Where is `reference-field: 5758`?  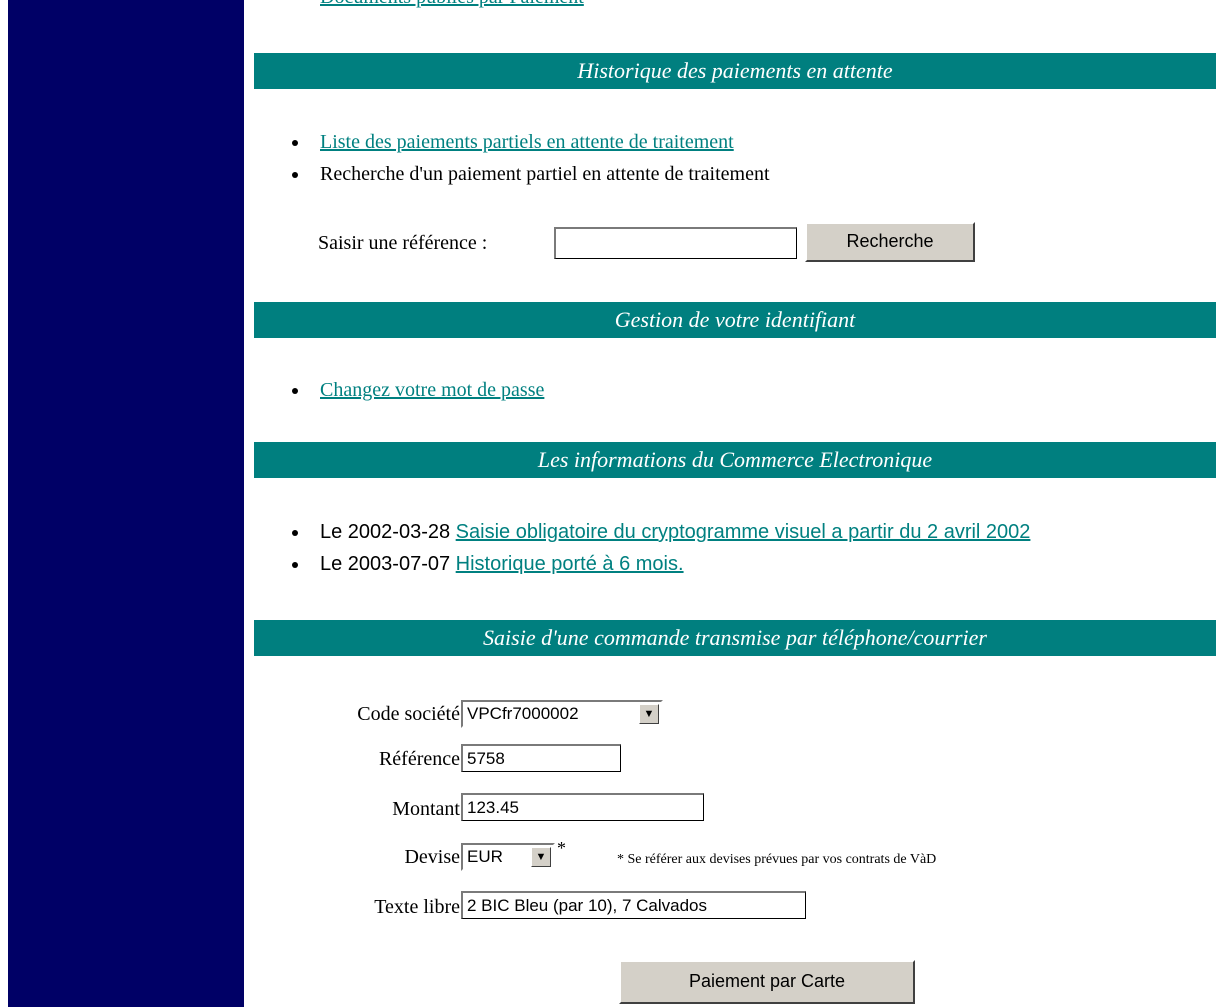 reference-field: 5758 is located at coordinates (541, 758).